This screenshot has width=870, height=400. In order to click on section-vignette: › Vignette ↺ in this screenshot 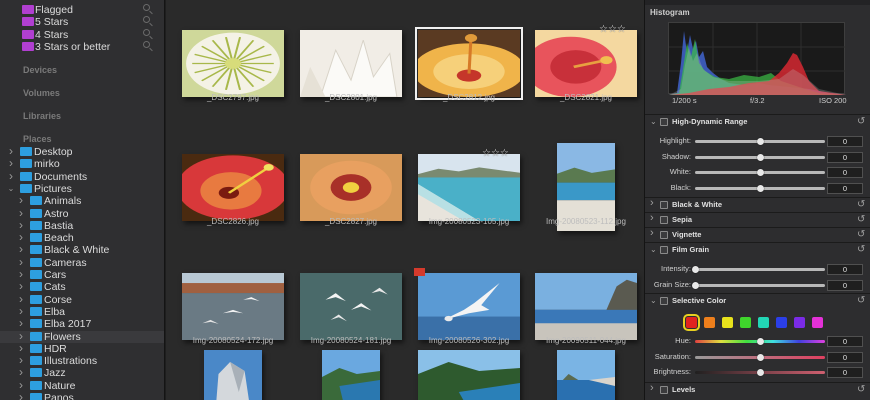, I will do `click(757, 234)`.